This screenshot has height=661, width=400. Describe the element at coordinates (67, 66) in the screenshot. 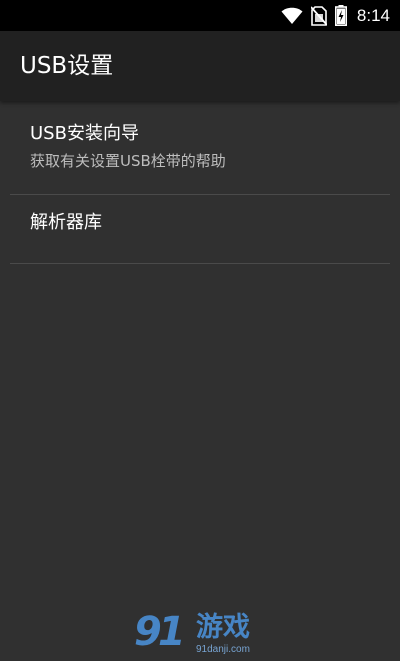

I see `page-title: USB设置` at that location.